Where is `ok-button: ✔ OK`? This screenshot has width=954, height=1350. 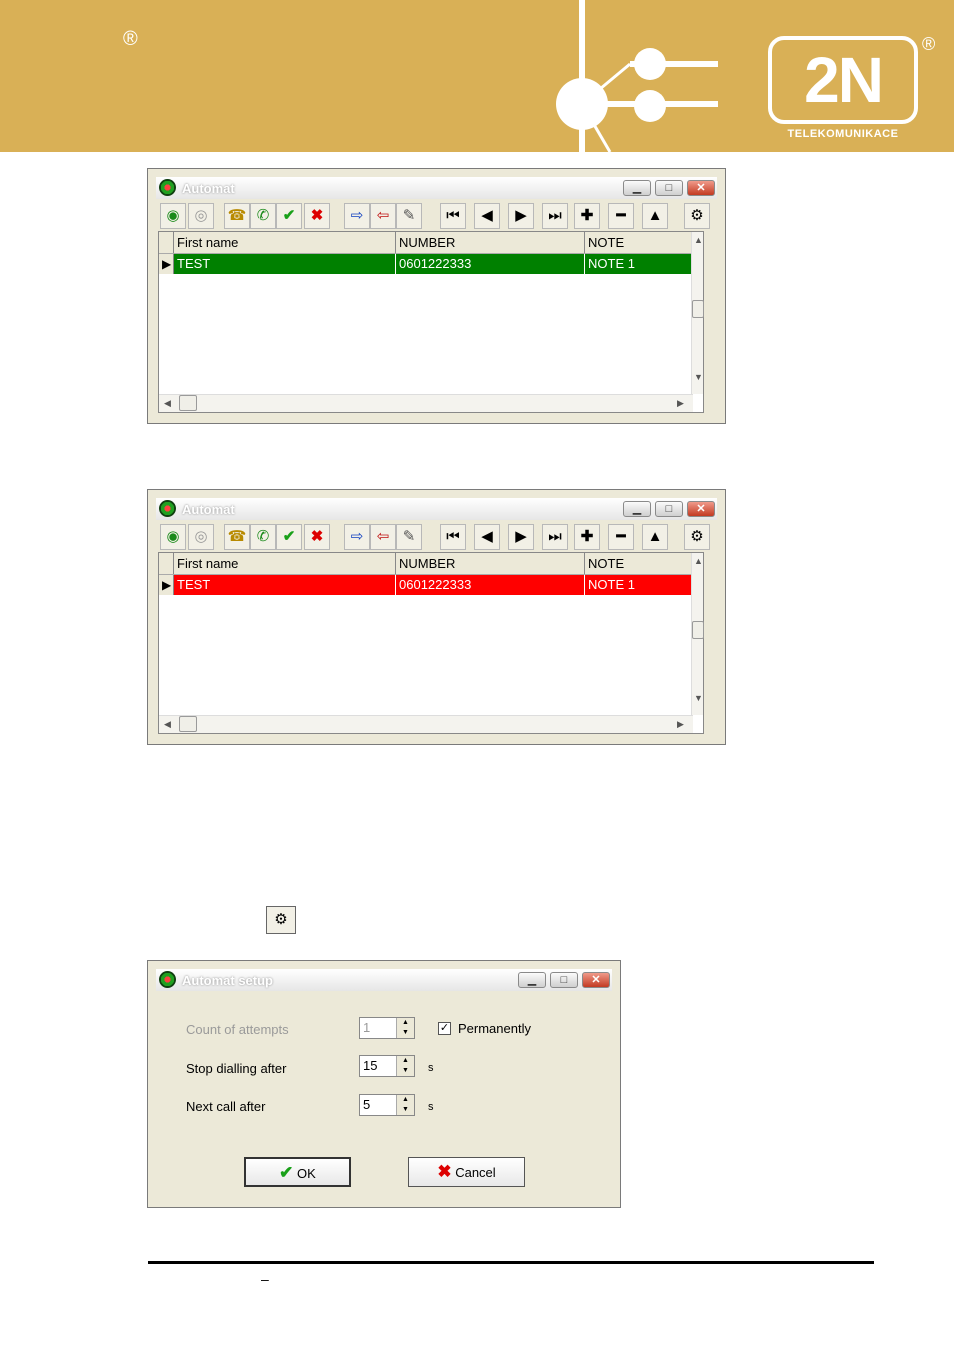 ok-button: ✔ OK is located at coordinates (297, 1172).